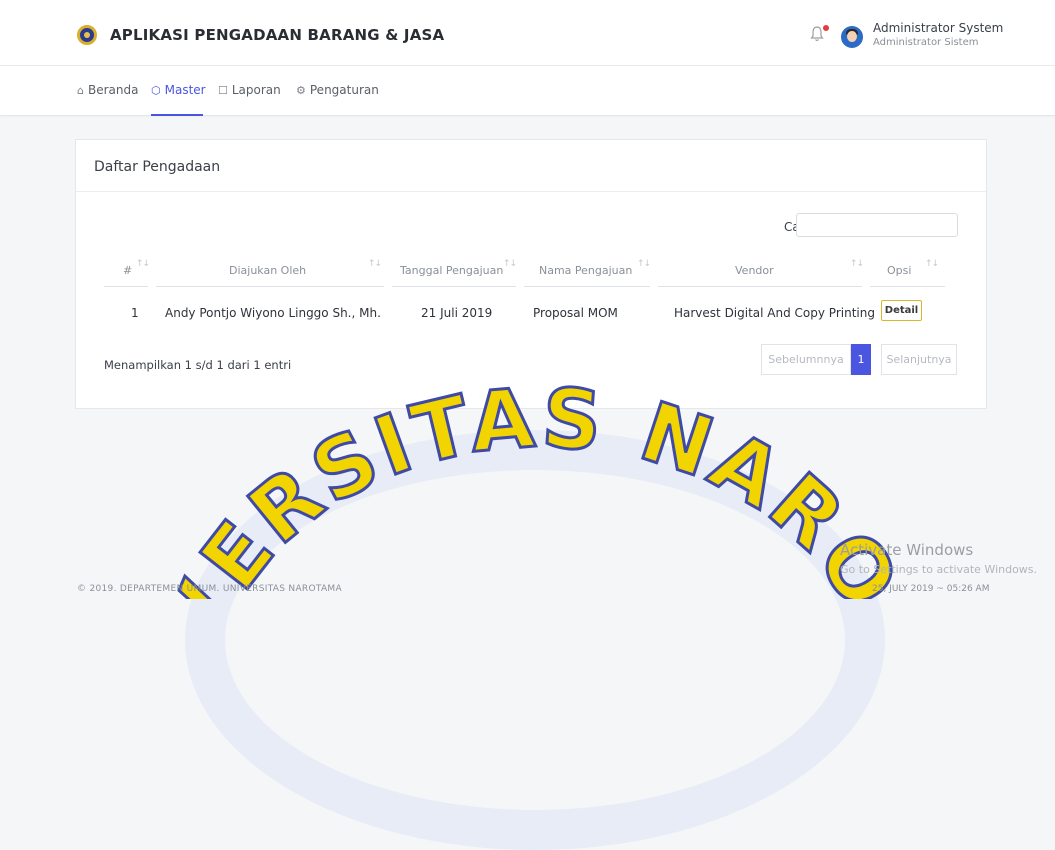 This screenshot has width=1055, height=850. What do you see at coordinates (198, 365) in the screenshot?
I see `table-info: Menampilkan 1 s/d 1 dari 1 entri` at bounding box center [198, 365].